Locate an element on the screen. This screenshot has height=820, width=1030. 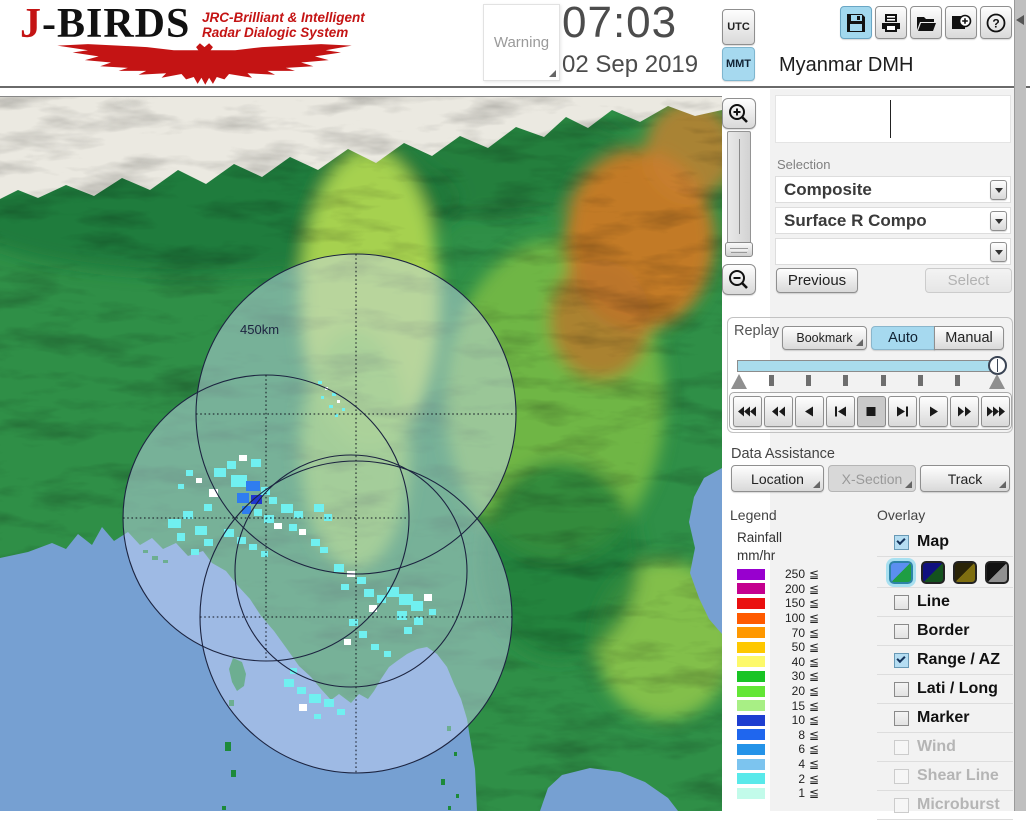
timezone-mmt-button: MMT is located at coordinates (738, 64).